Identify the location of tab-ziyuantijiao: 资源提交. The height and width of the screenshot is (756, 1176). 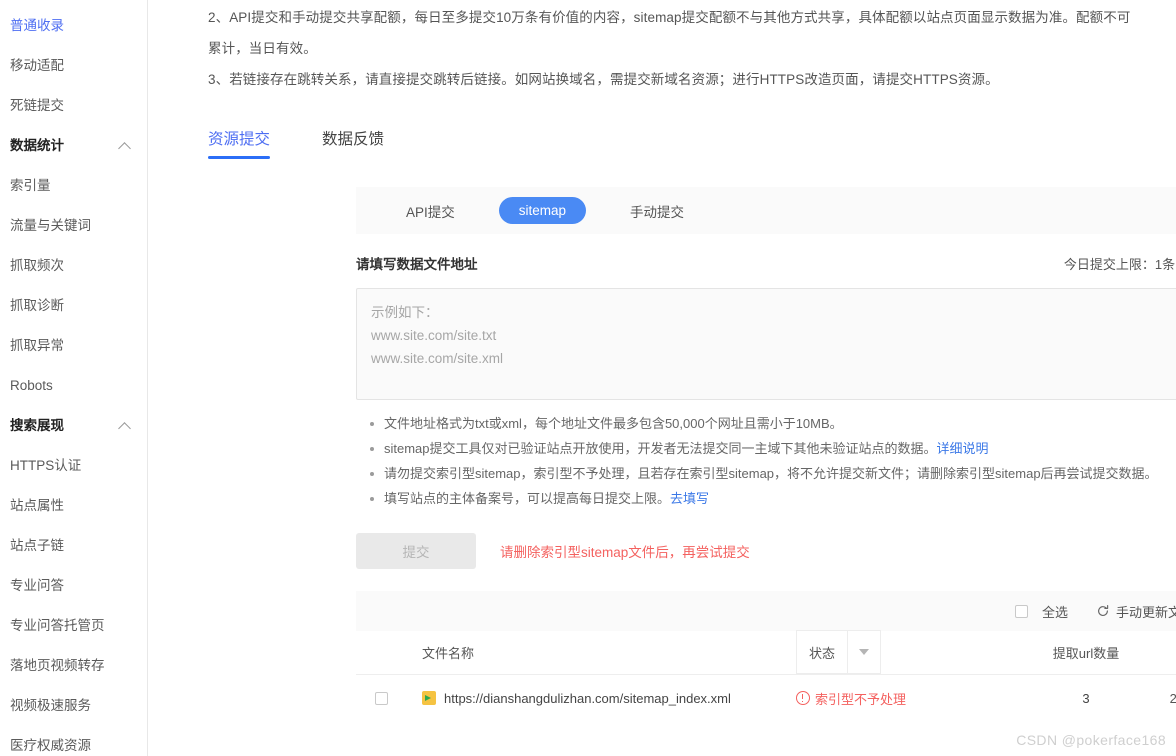
(239, 143).